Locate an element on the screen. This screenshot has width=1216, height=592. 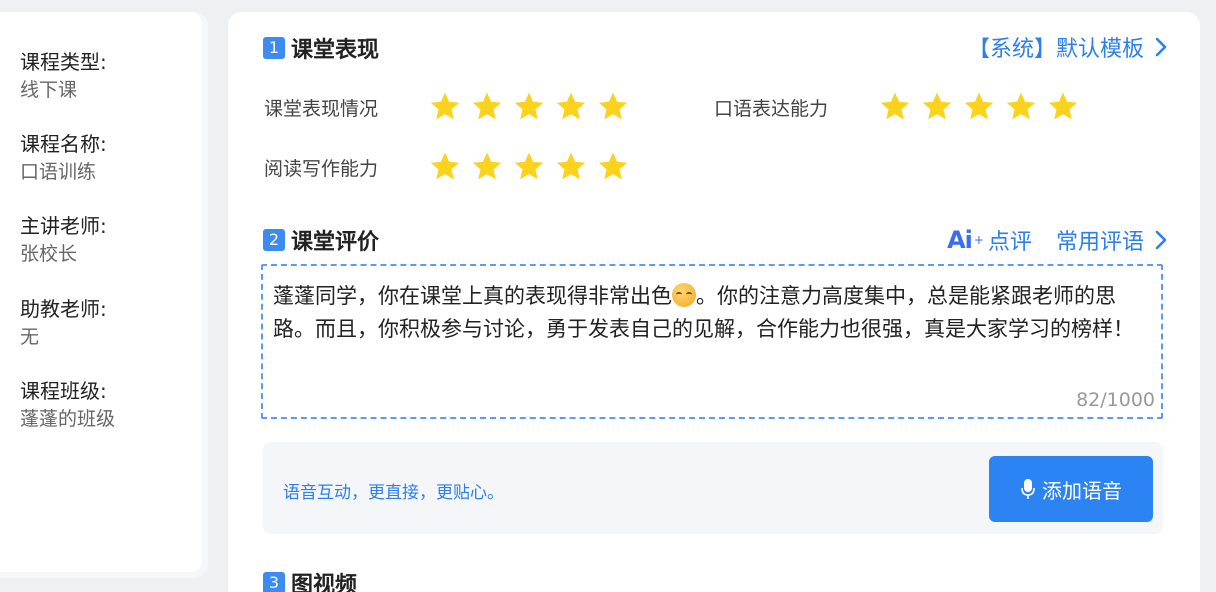
microphone-icon is located at coordinates (1028, 489).